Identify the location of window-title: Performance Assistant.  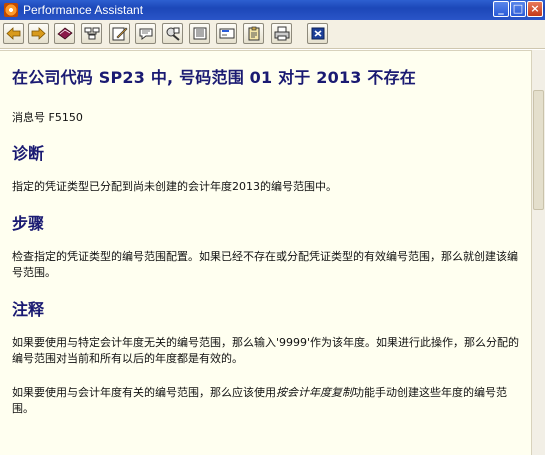
(83, 10).